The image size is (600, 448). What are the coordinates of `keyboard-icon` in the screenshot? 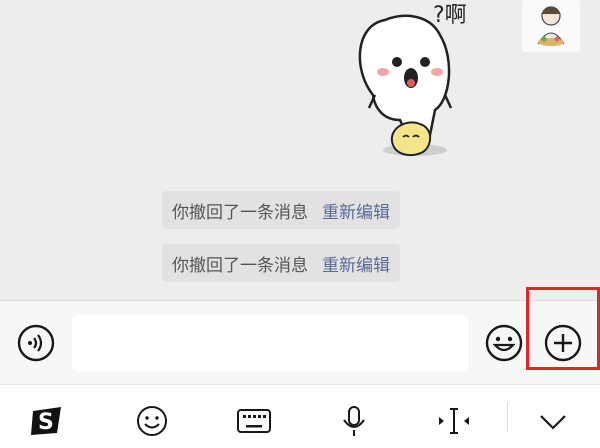 It's located at (254, 421).